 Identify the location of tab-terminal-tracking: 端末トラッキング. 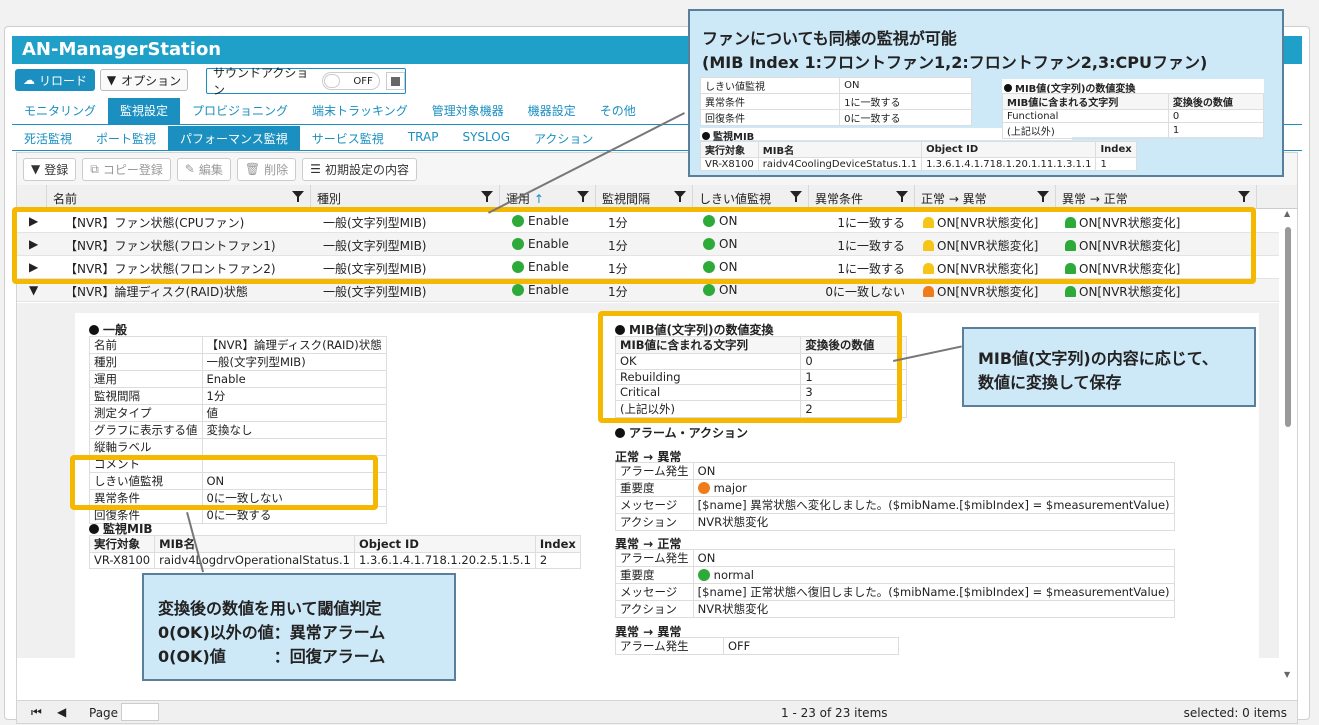
(360, 111).